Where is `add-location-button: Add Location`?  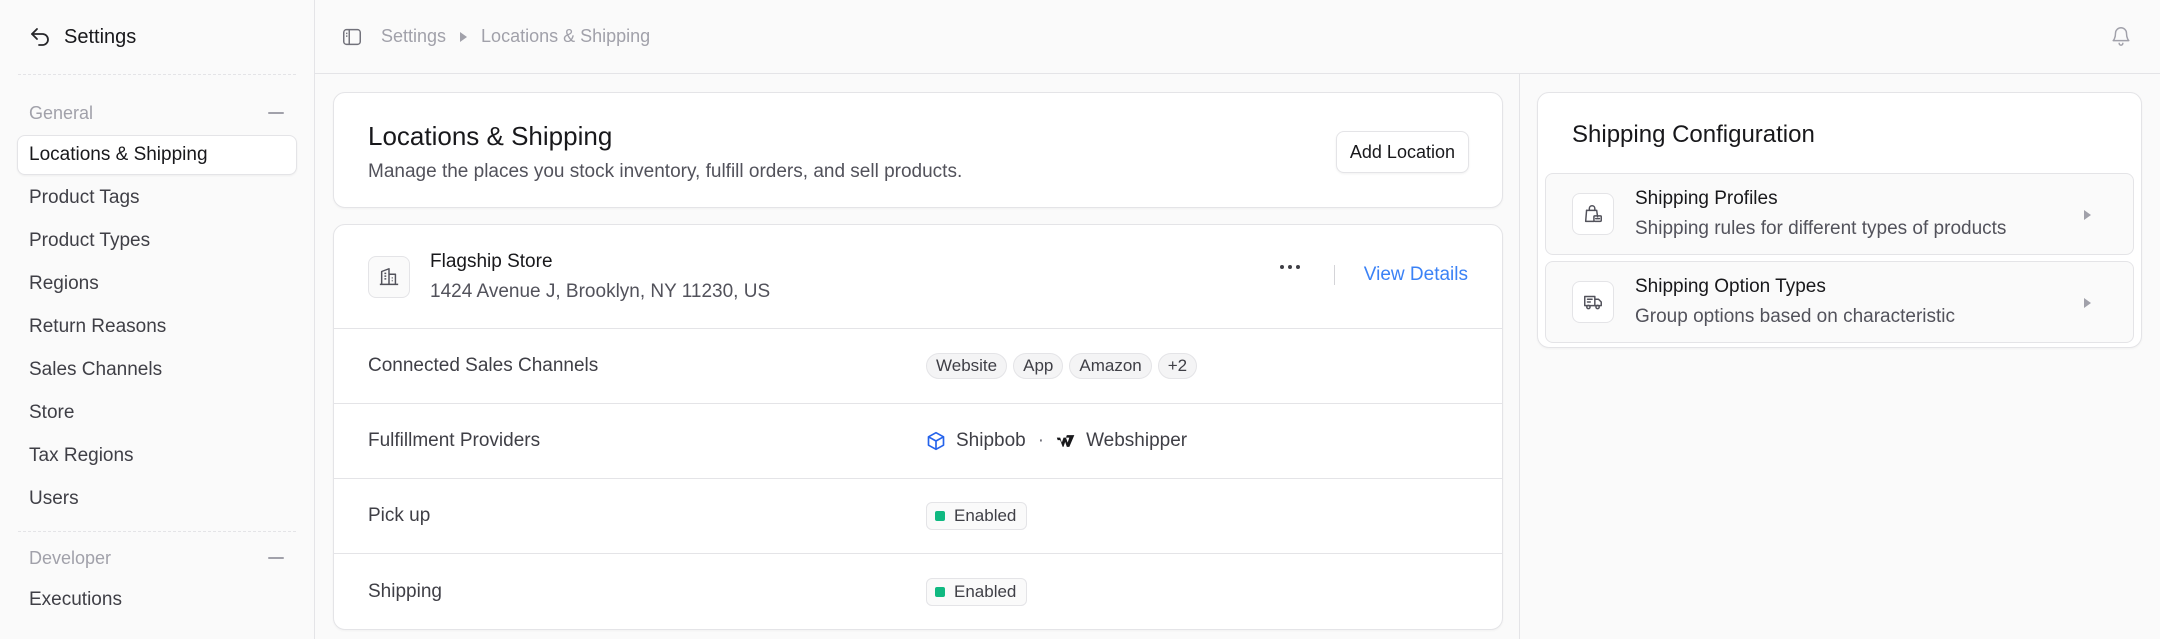
add-location-button: Add Location is located at coordinates (1402, 152).